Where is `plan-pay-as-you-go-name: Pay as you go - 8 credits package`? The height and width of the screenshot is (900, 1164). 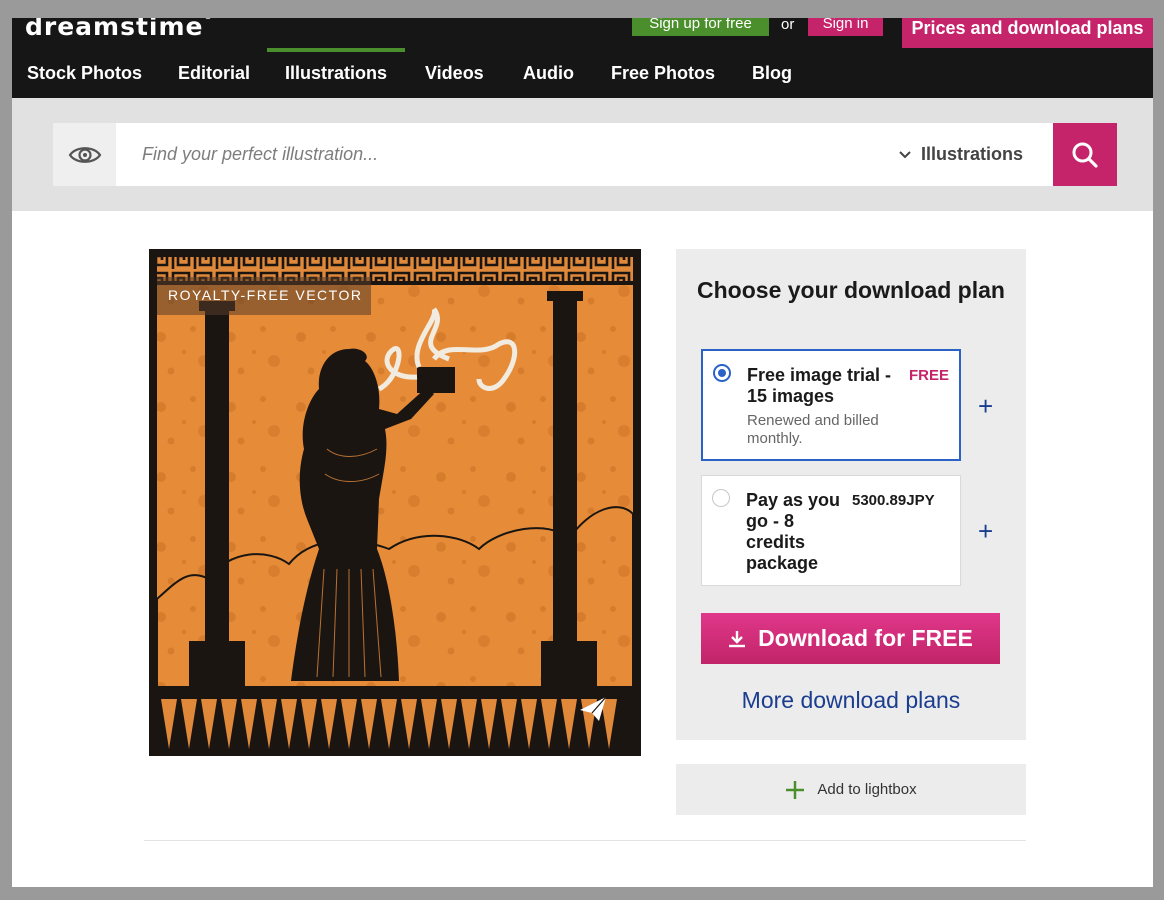
plan-pay-as-you-go-name: Pay as you go - 8 credits package is located at coordinates (793, 531).